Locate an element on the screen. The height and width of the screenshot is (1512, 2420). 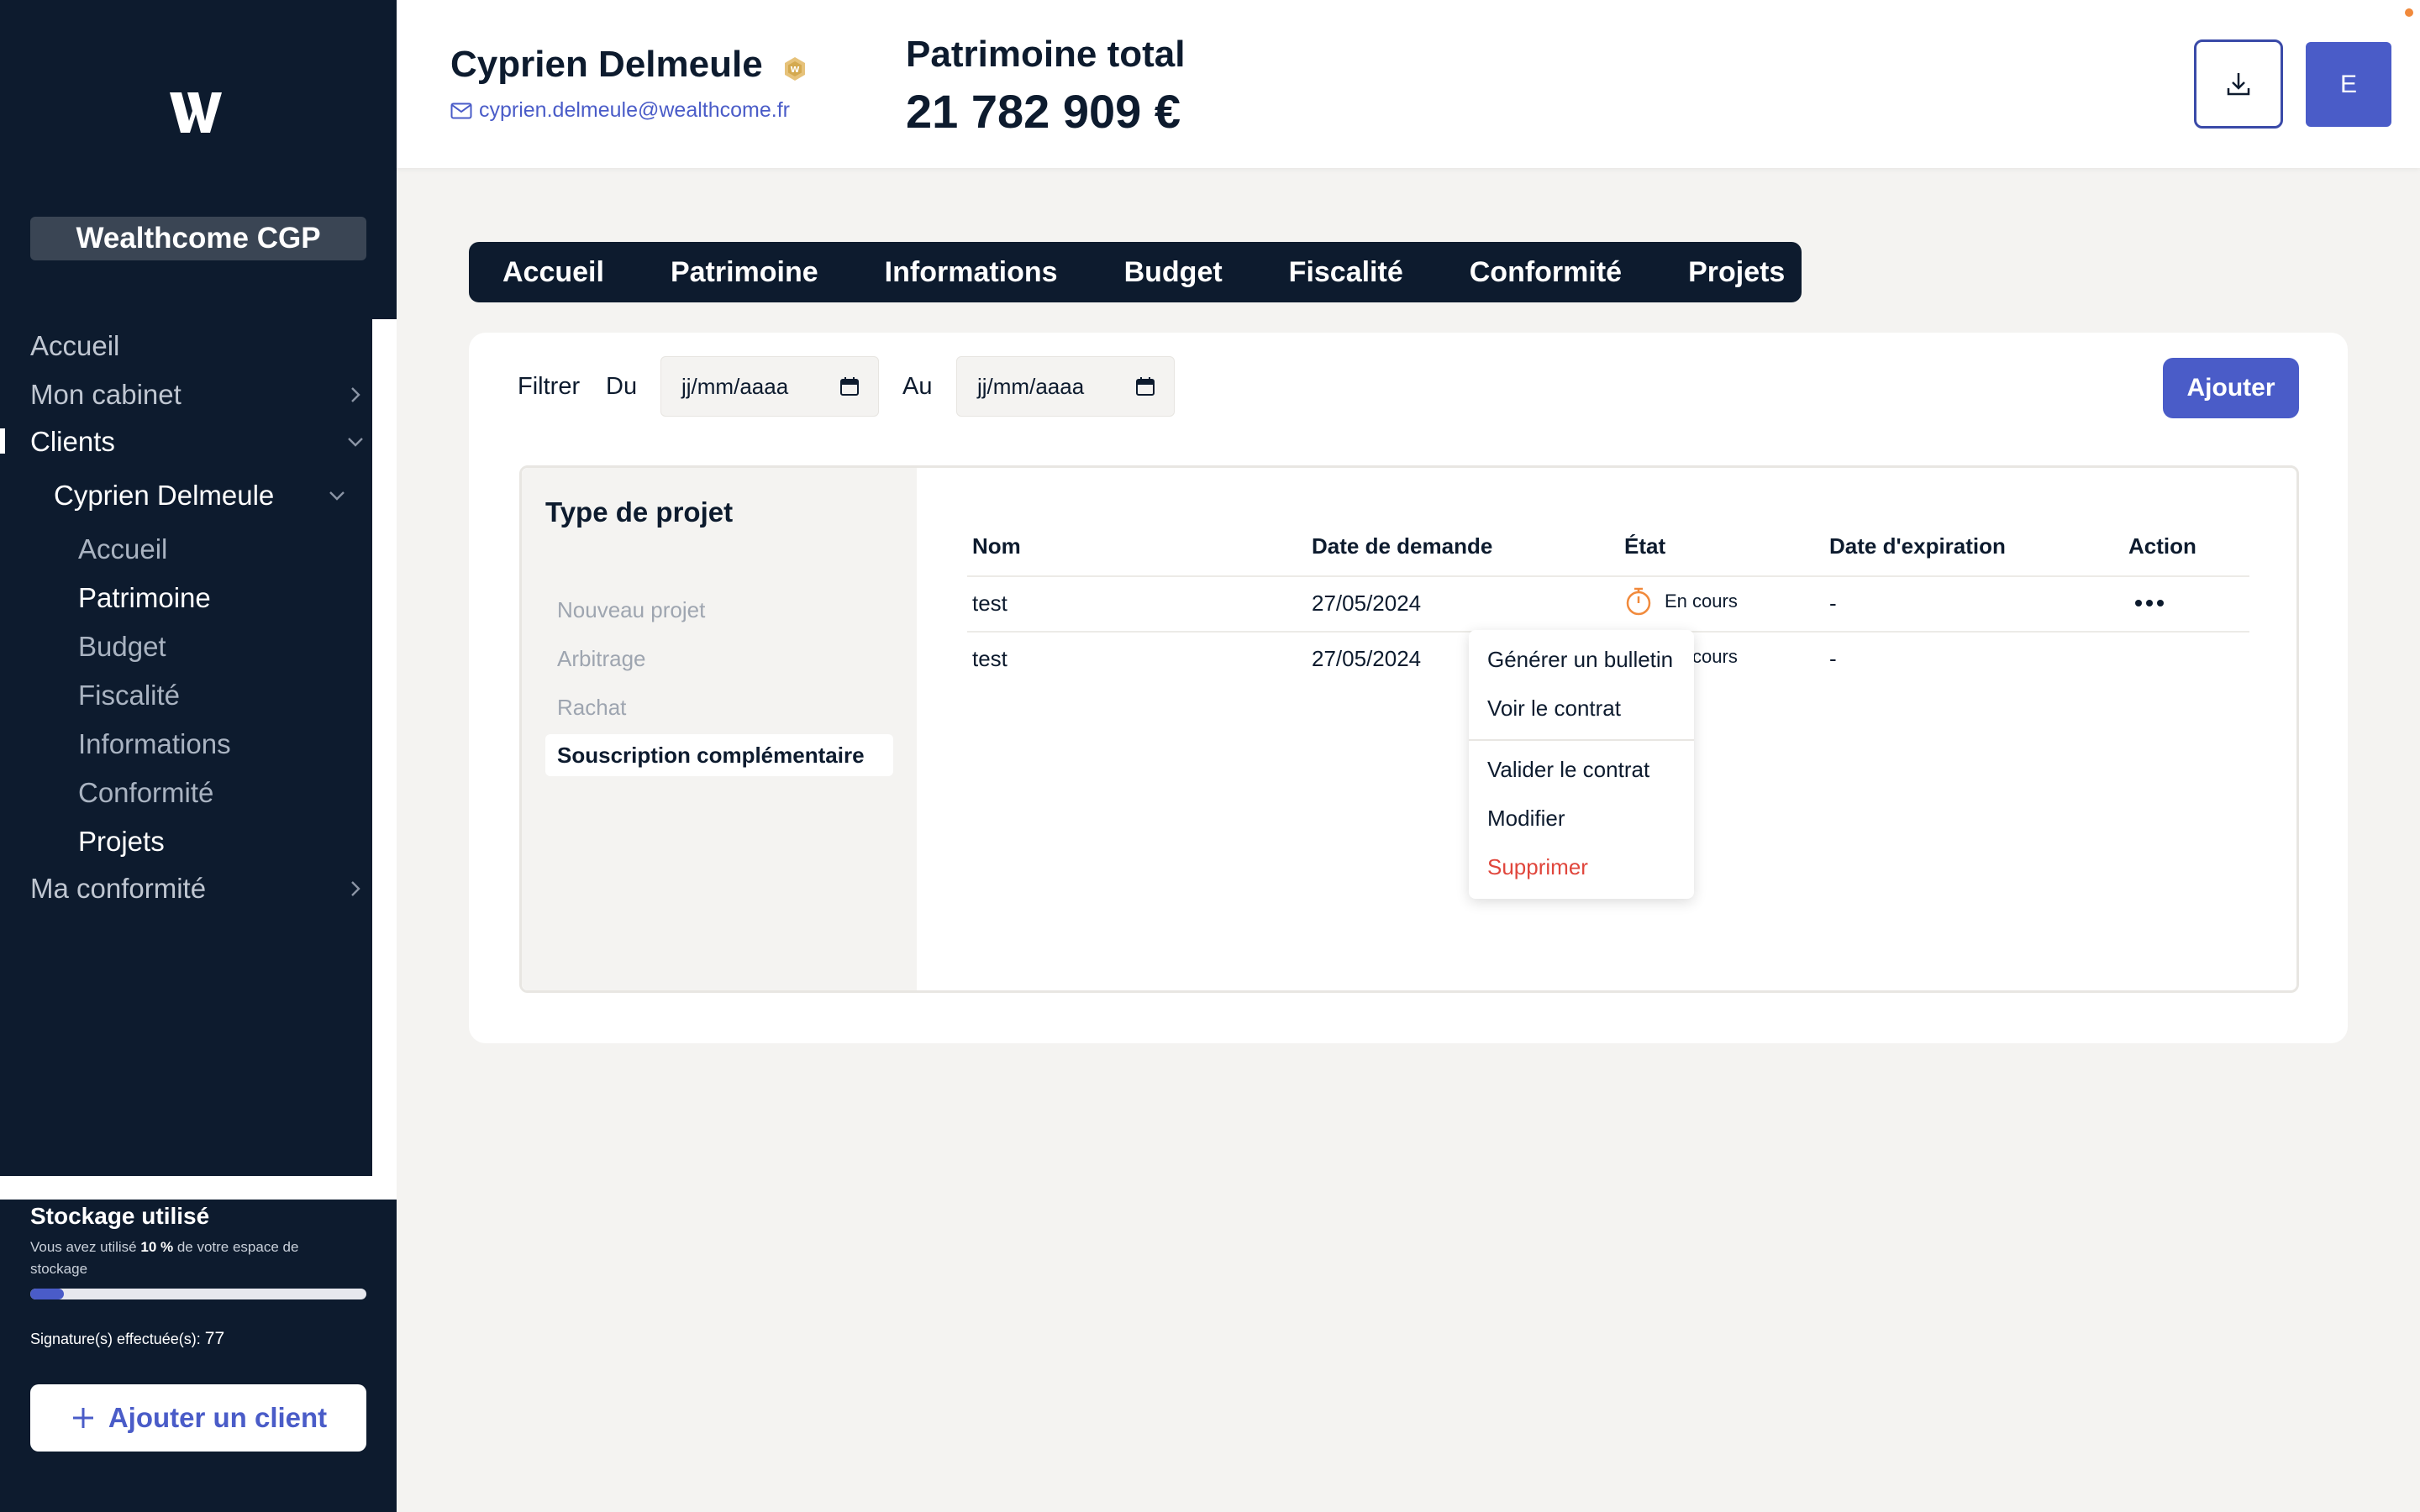
menu-item-supprimer: Supprimer is located at coordinates (1537, 867).